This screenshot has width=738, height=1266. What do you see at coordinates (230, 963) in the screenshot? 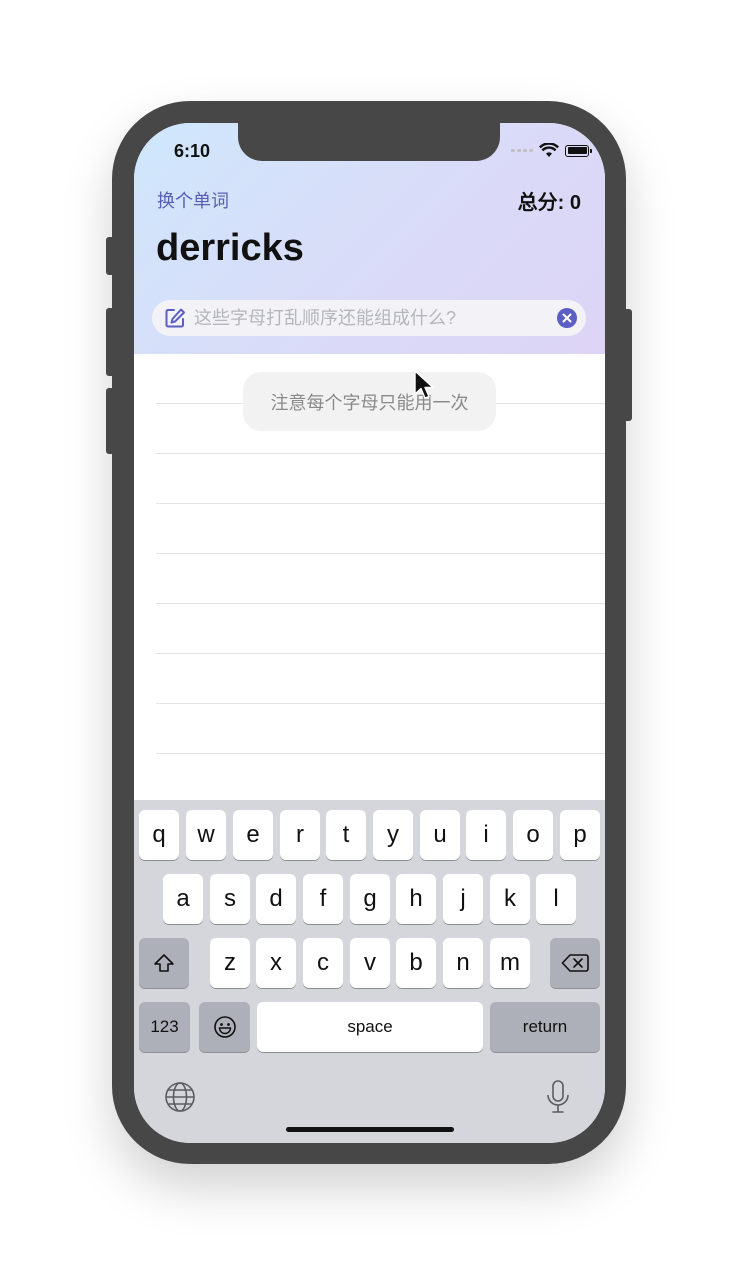
I see `key-z: z` at bounding box center [230, 963].